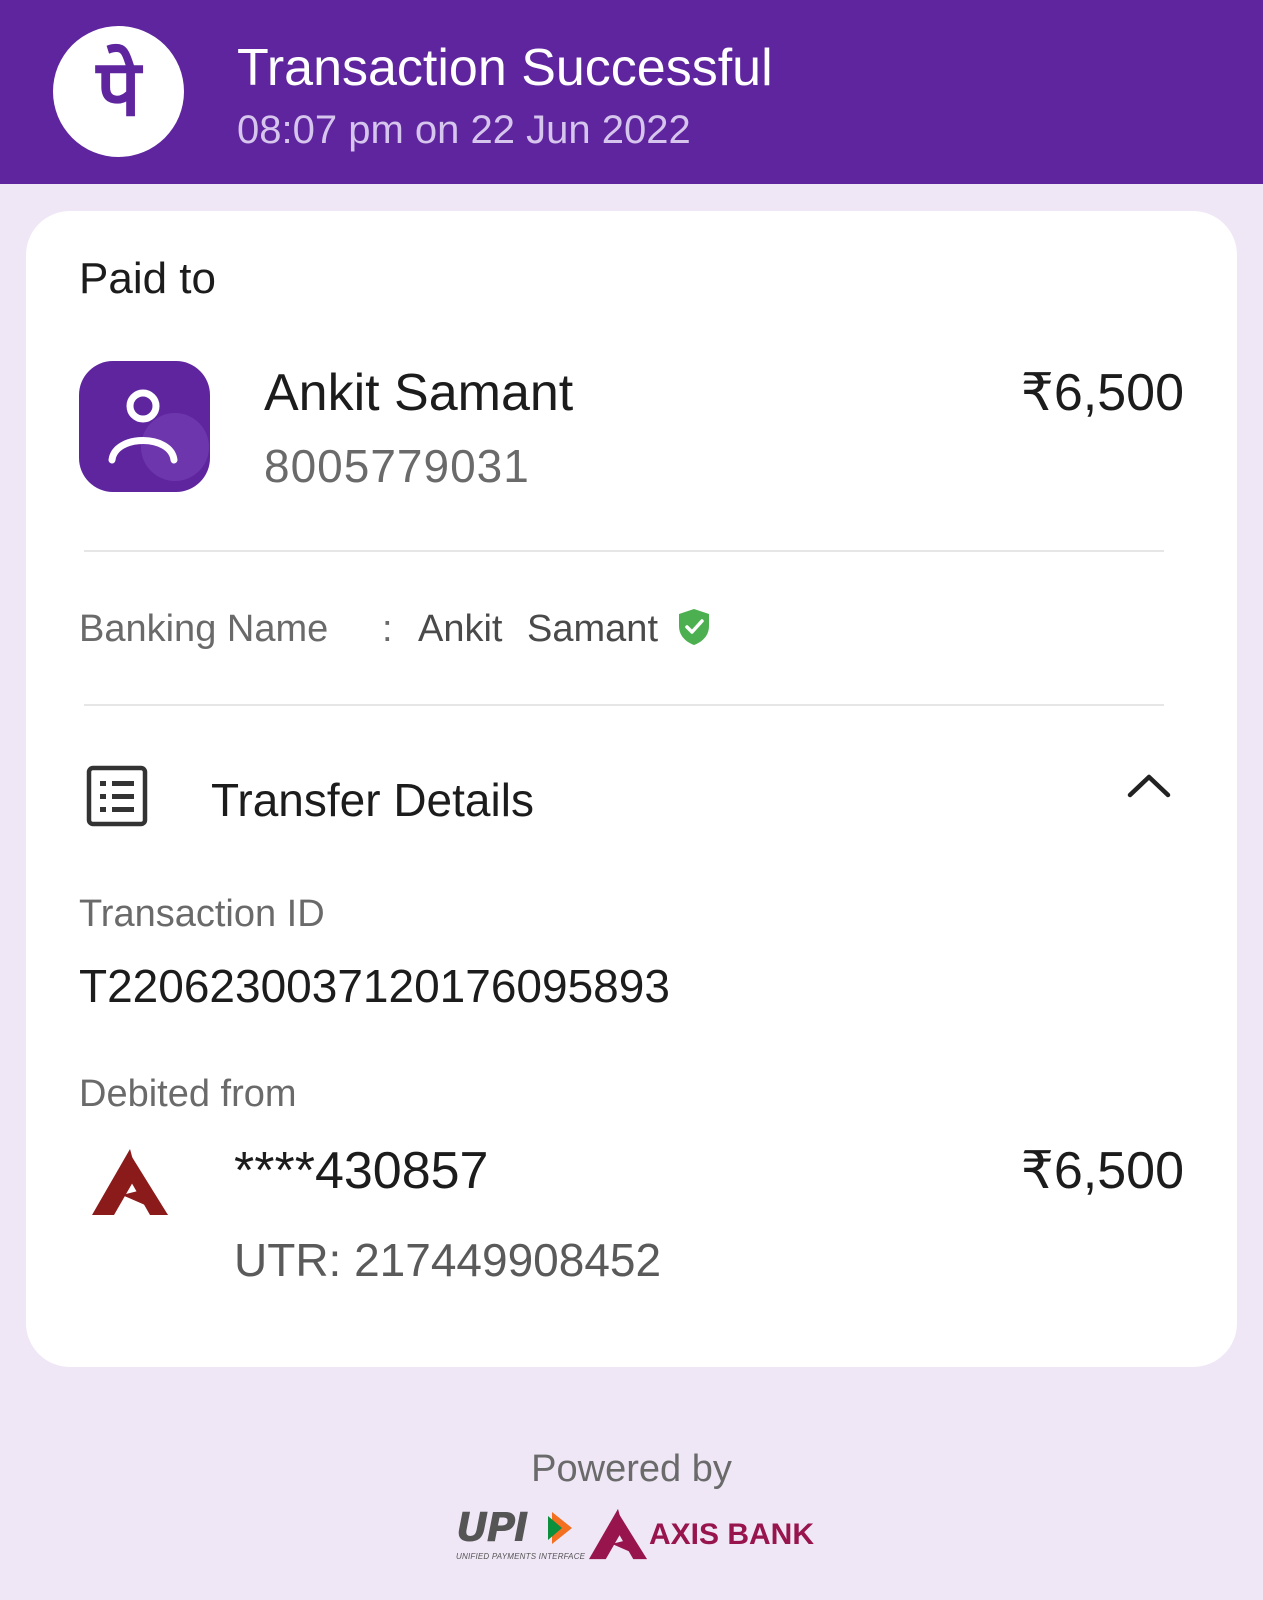 The width and height of the screenshot is (1263, 1600). Describe the element at coordinates (204, 629) in the screenshot. I see `banking-name-label: Banking Name` at that location.